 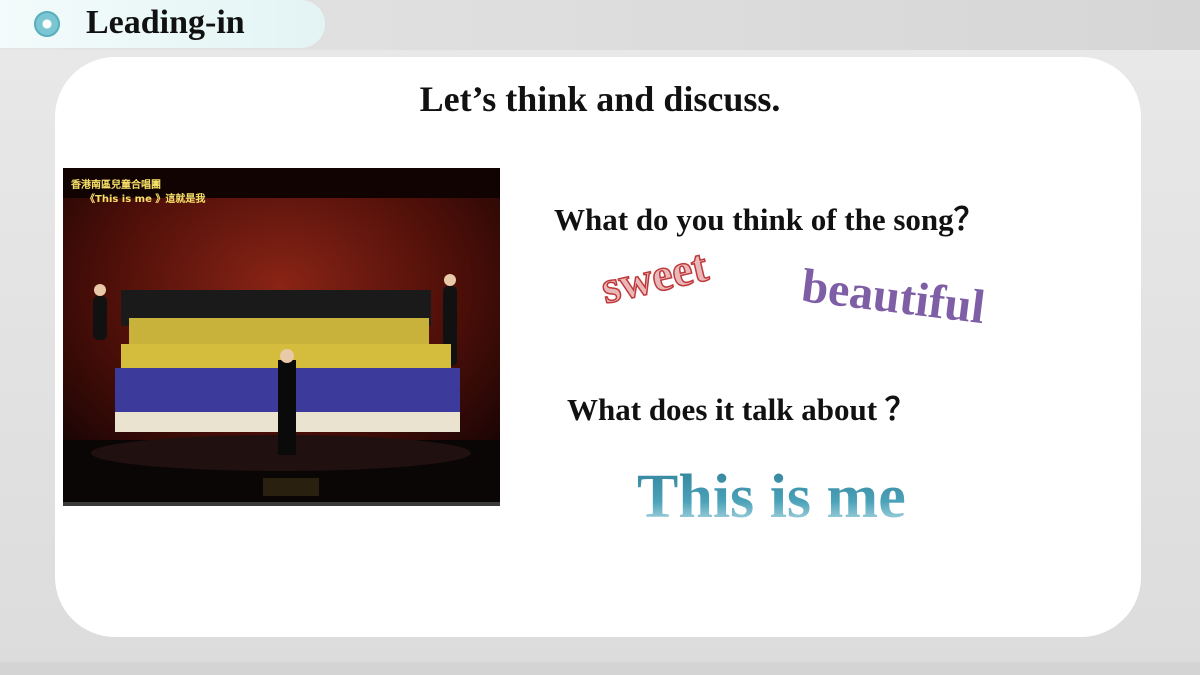 I want to click on video-caption-line1: 香港南區兒童合唱團, so click(x=116, y=185).